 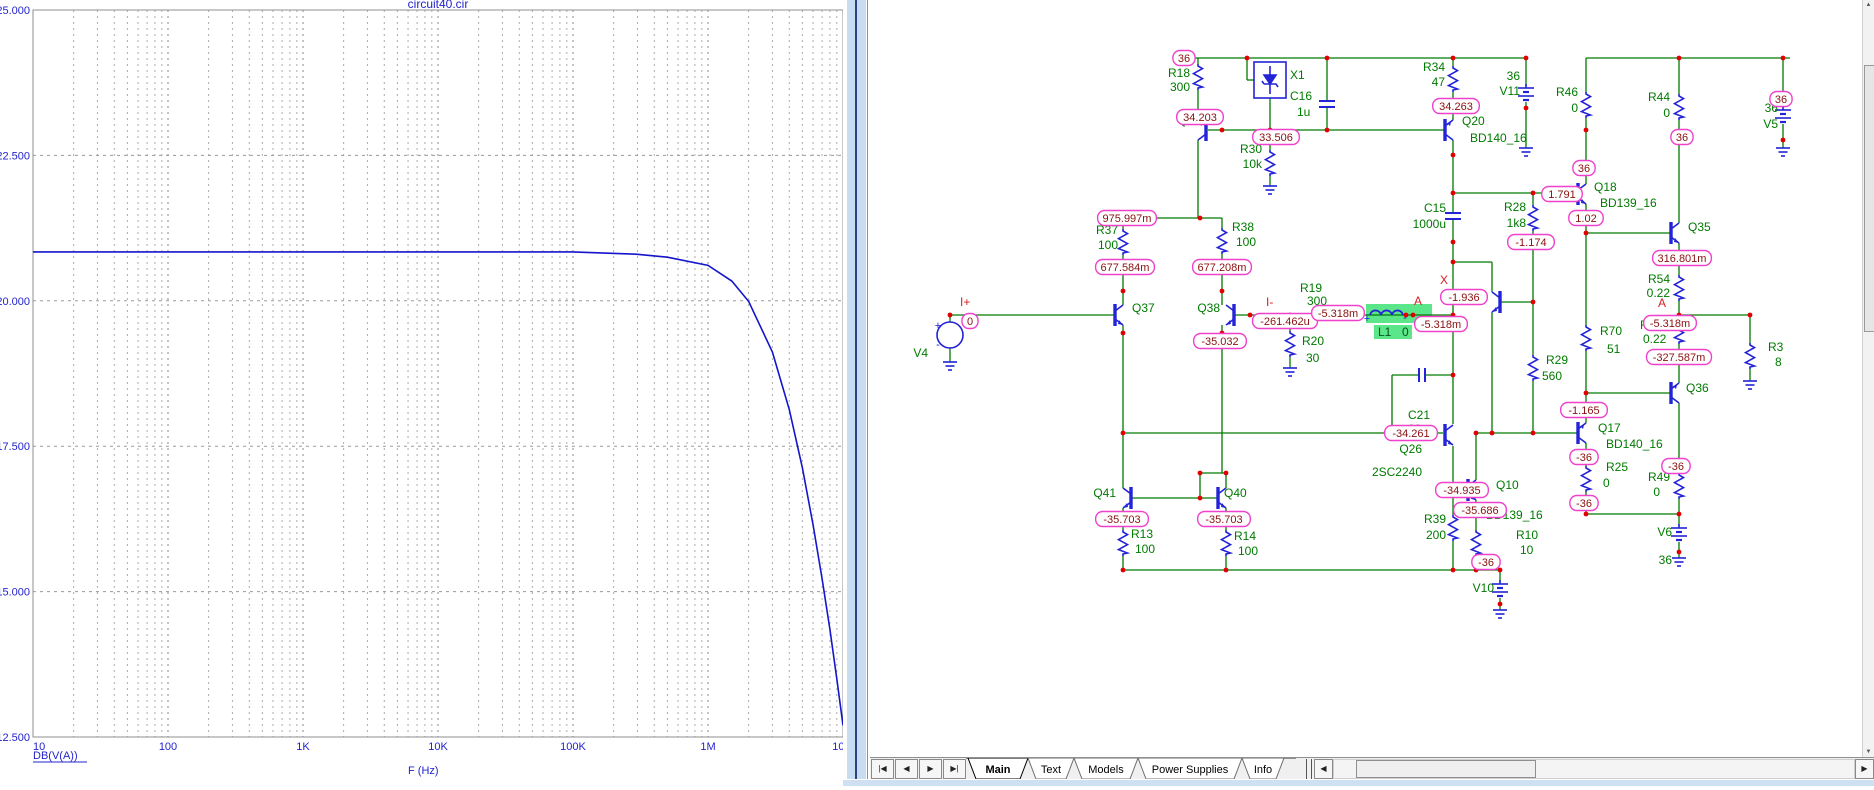 I want to click on transistor-Q36, so click(x=1674, y=393).